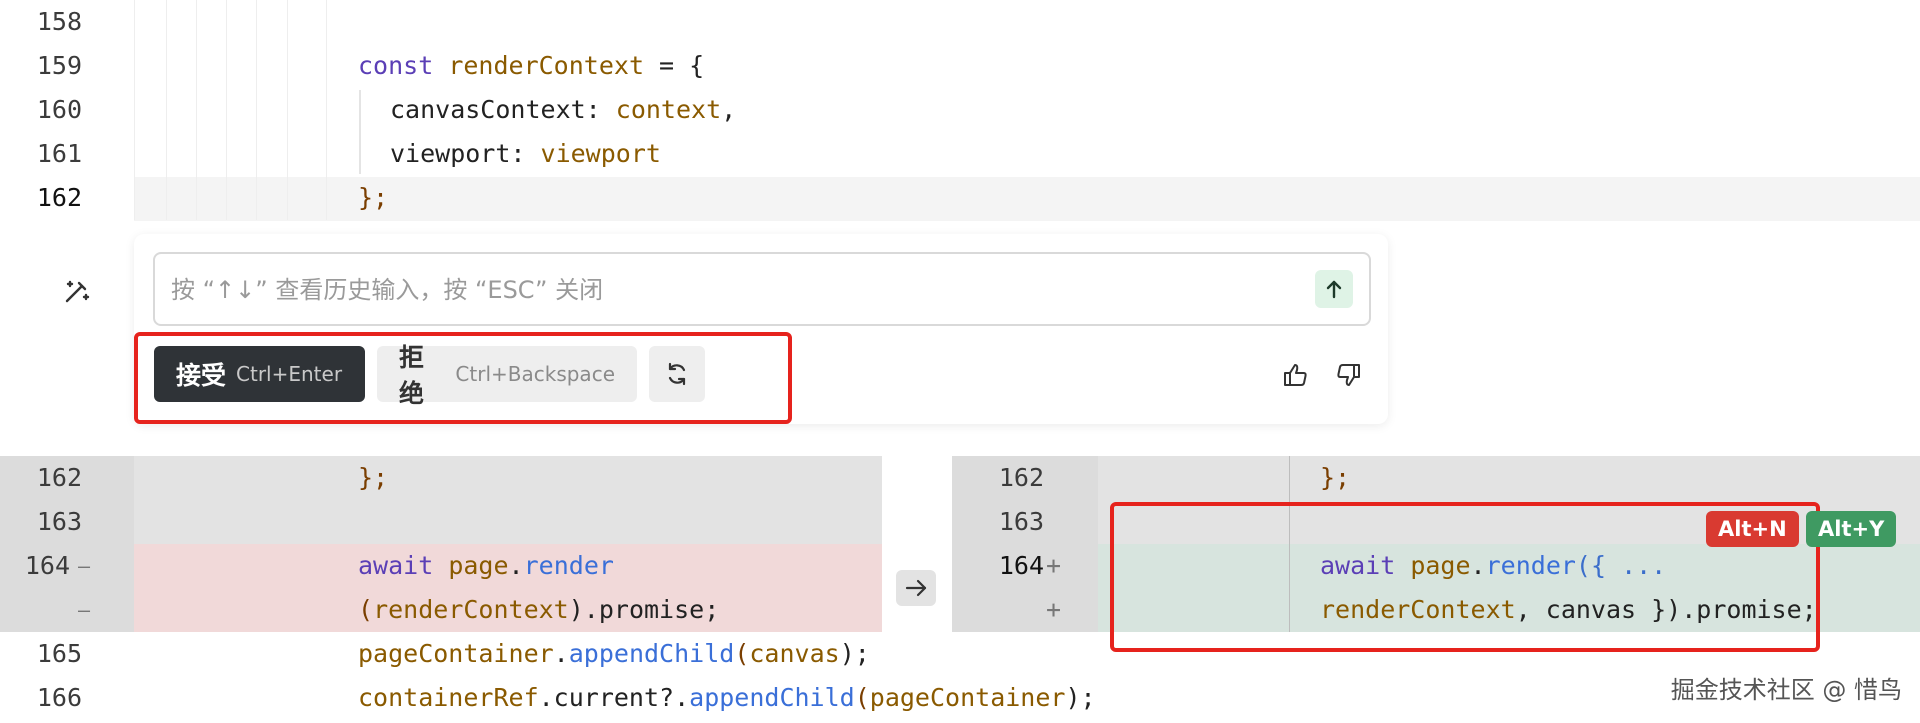  Describe the element at coordinates (59, 653) in the screenshot. I see `line-number: 165` at that location.